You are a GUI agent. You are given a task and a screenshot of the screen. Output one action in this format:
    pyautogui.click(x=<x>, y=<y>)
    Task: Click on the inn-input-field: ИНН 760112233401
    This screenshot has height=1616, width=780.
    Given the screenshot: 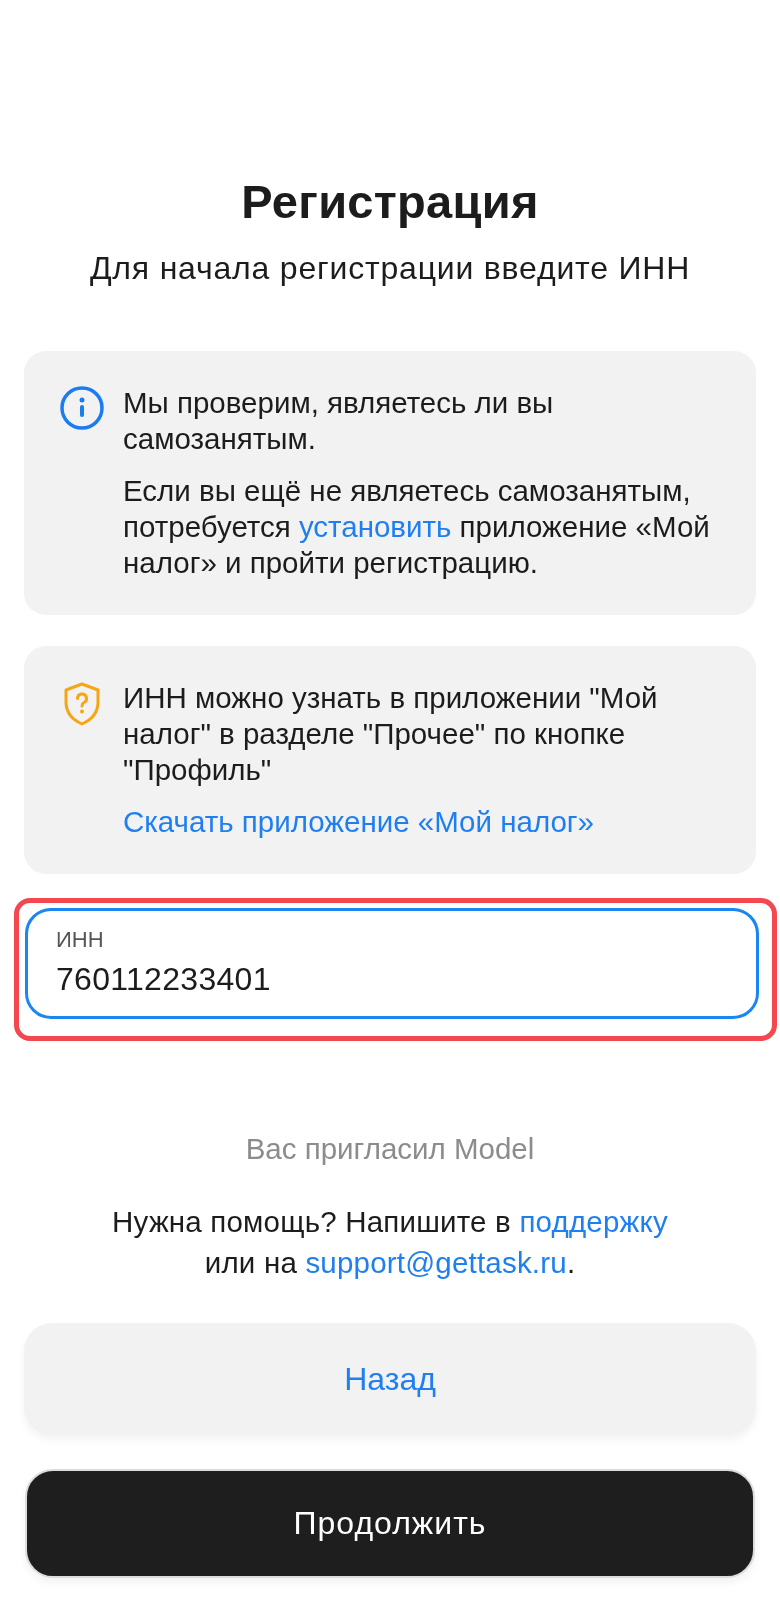 What is the action you would take?
    pyautogui.click(x=392, y=963)
    